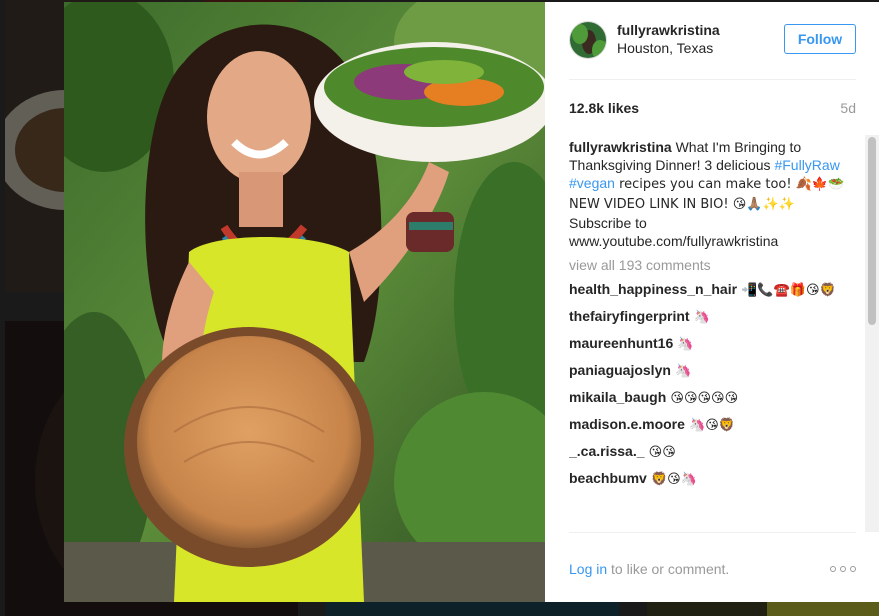 The image size is (879, 616). I want to click on comment-username: paniaguajoslyn, so click(620, 370).